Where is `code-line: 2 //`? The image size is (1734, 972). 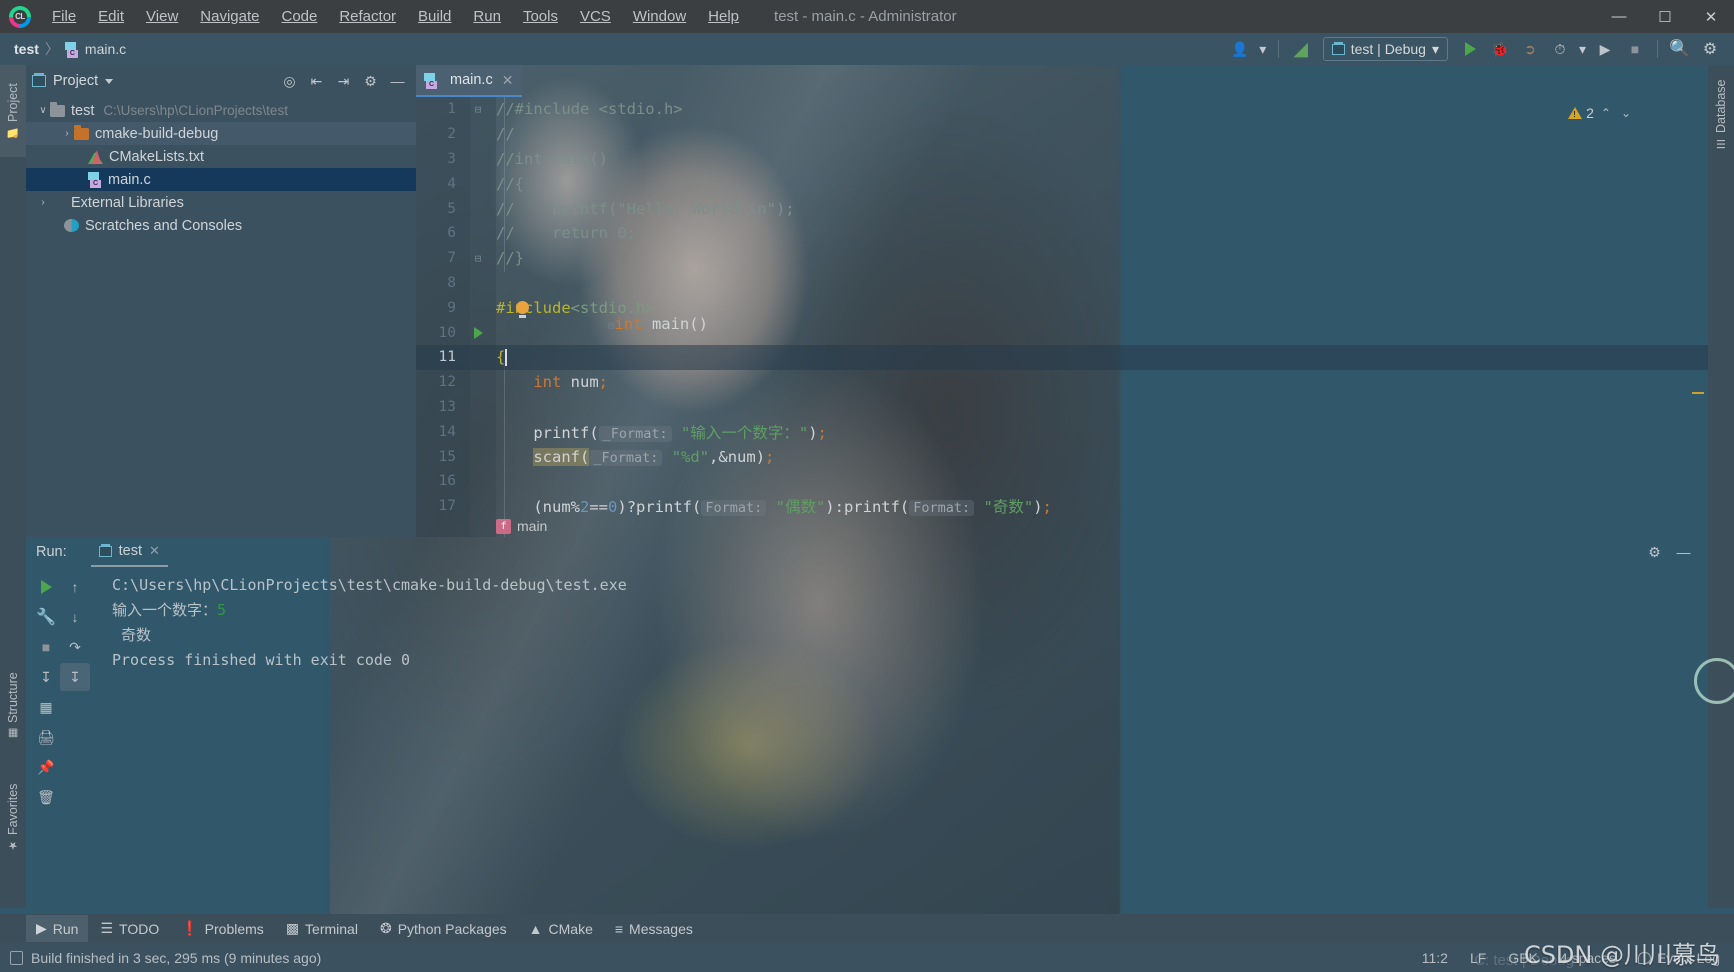 code-line: 2 // is located at coordinates (1062, 134).